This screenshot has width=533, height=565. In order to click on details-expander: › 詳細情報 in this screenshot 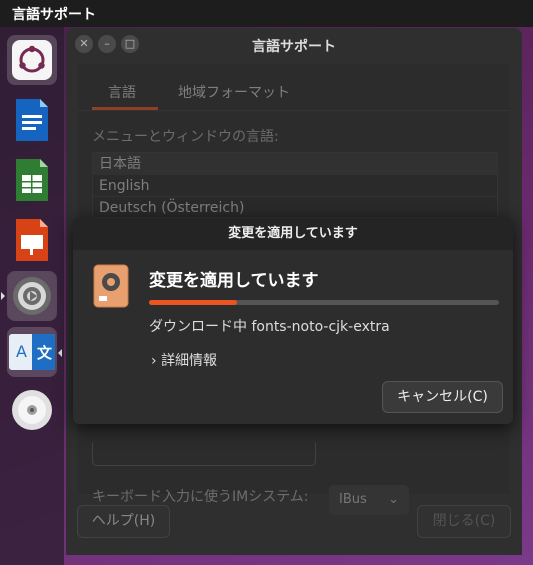, I will do `click(184, 360)`.